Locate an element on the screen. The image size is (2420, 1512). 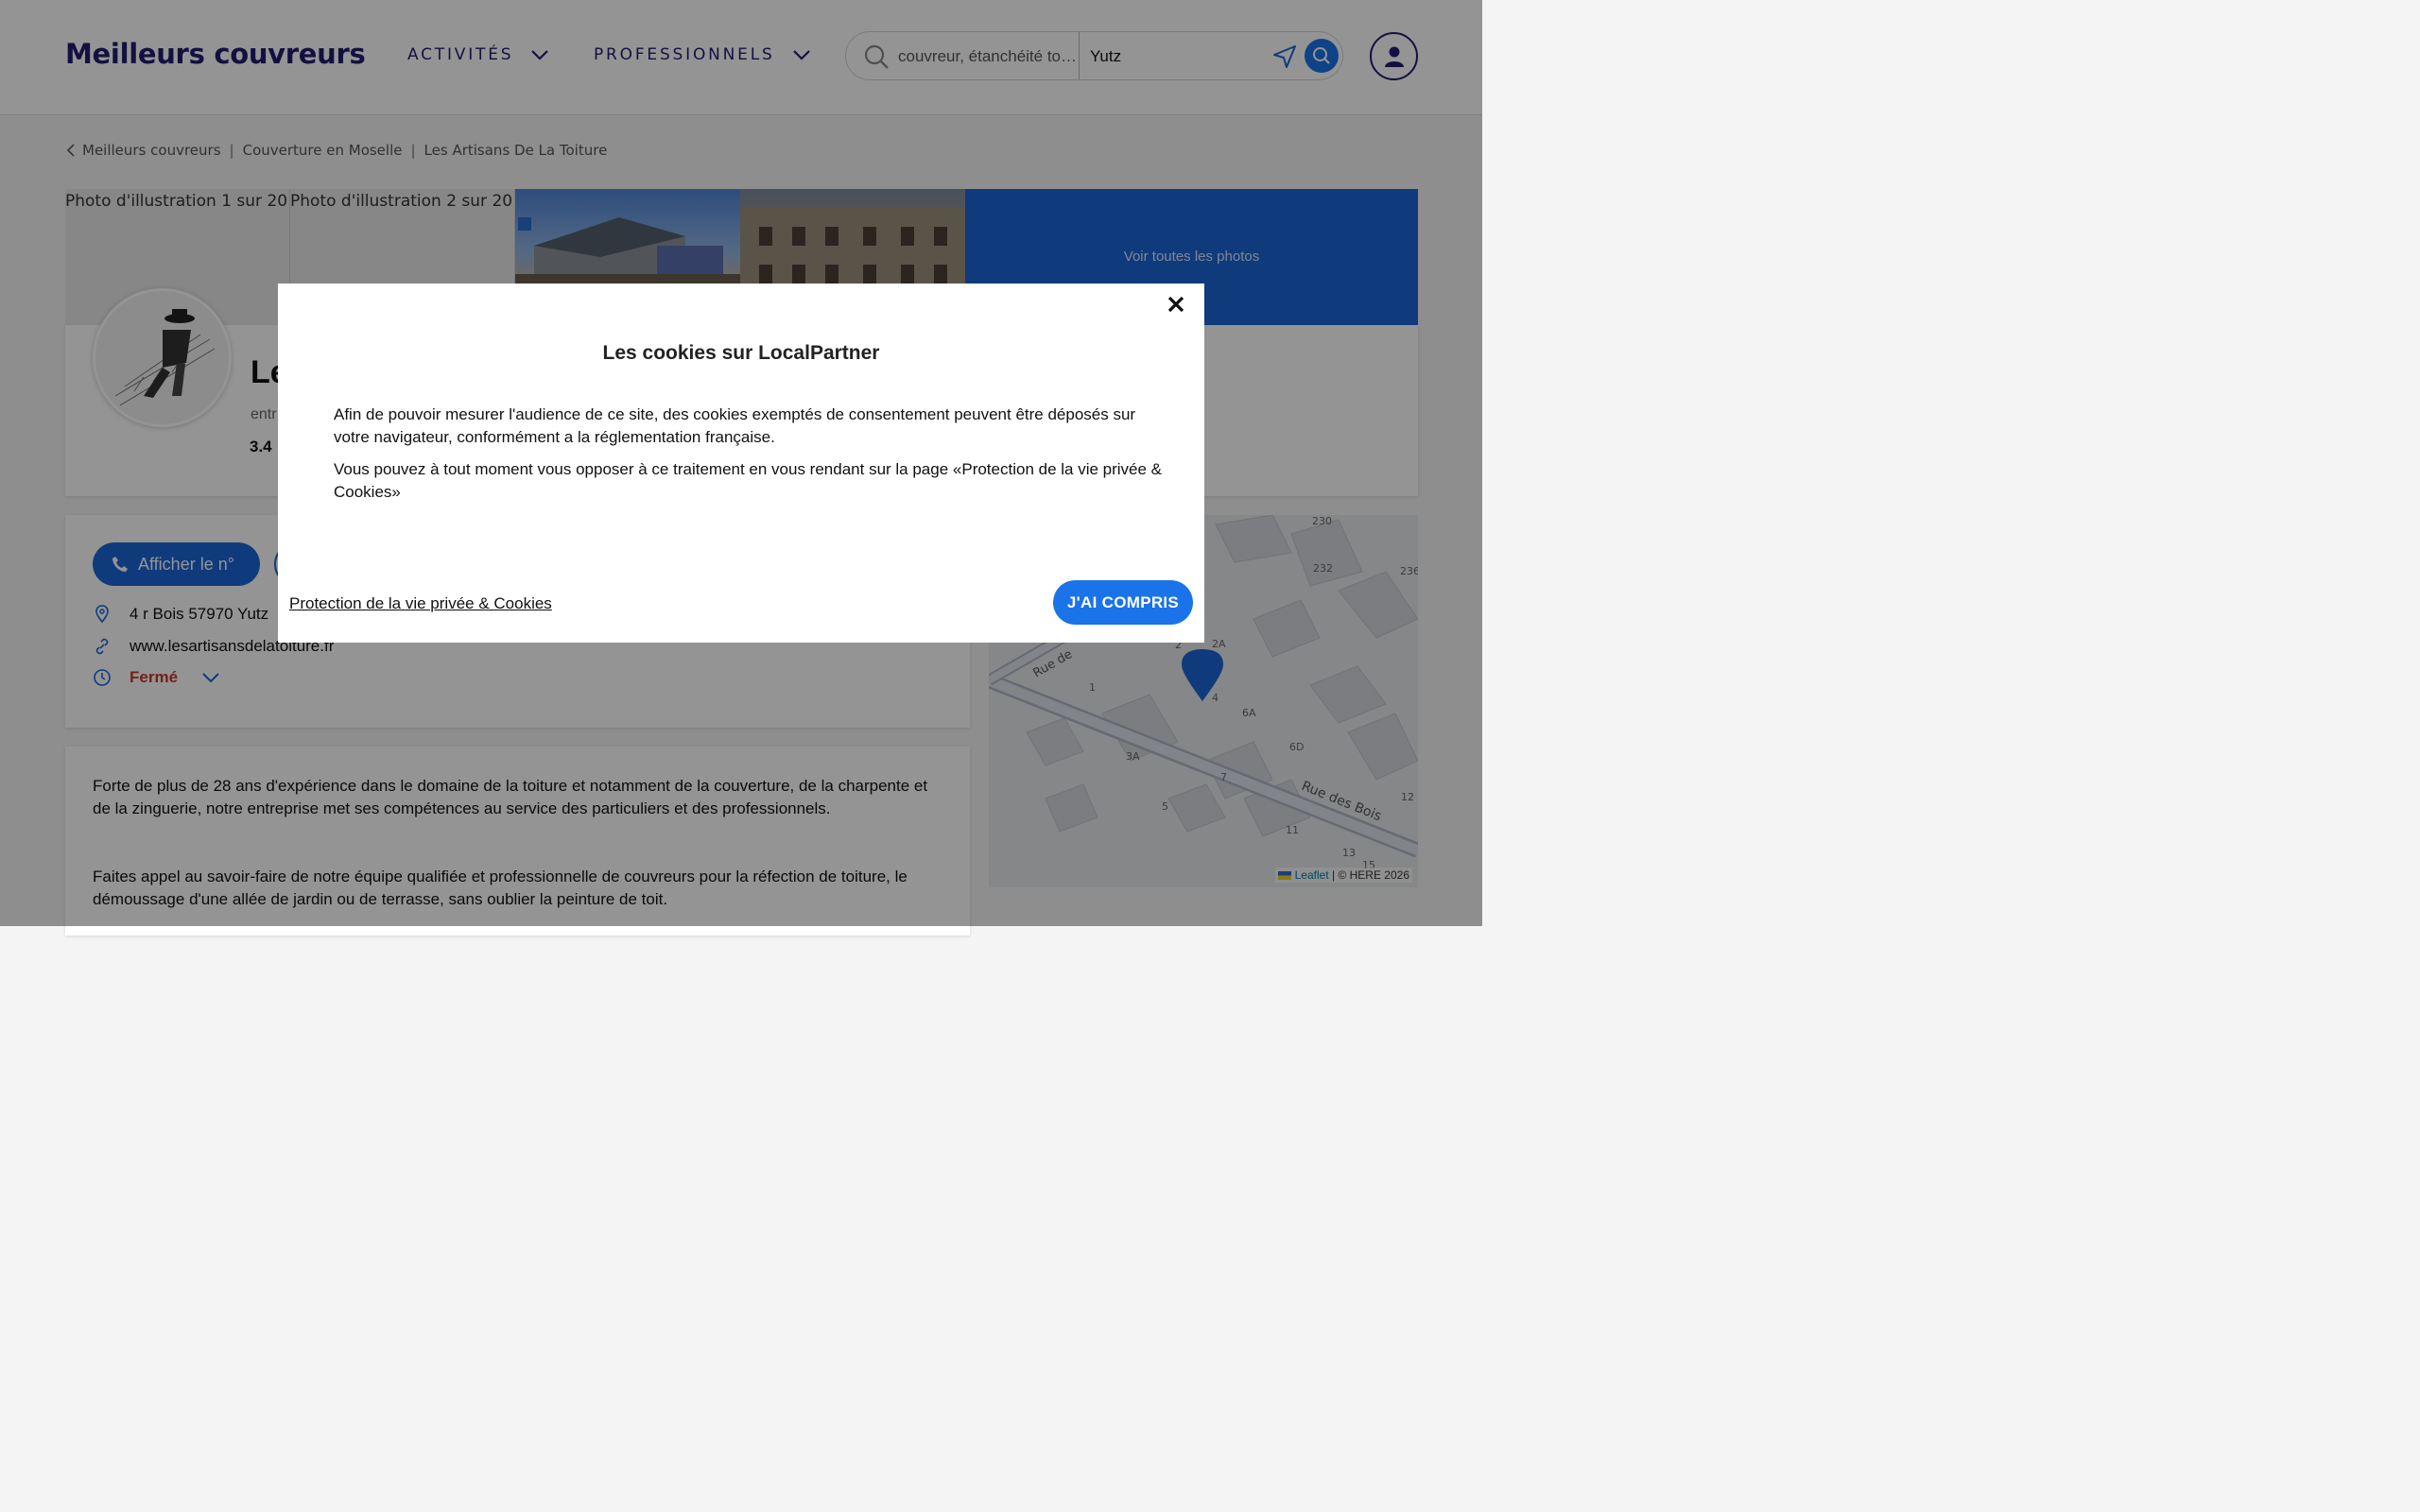
accept-cookies-button: J'AI COMPRIS is located at coordinates (1123, 602).